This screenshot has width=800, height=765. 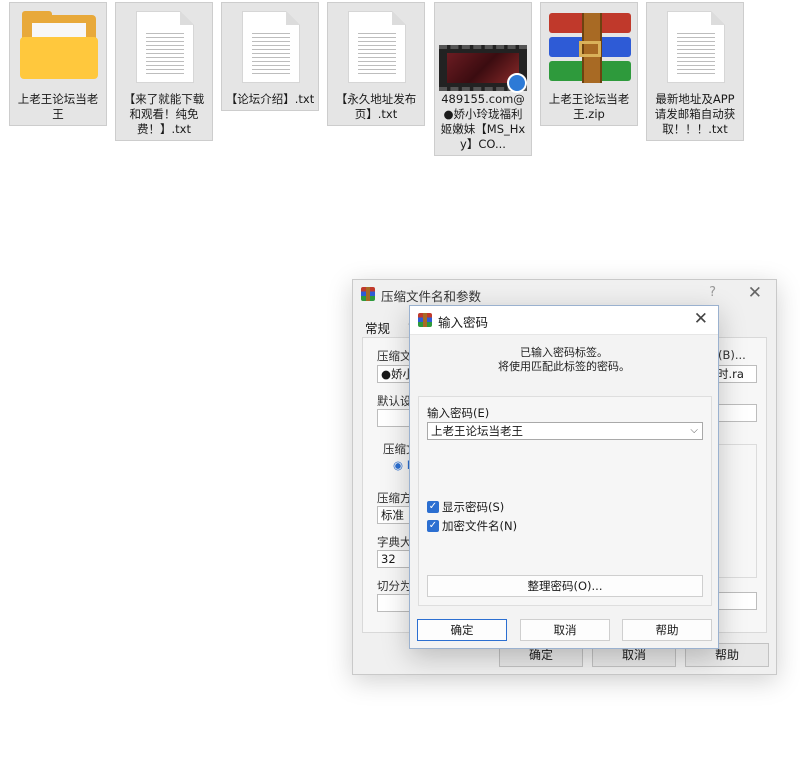 What do you see at coordinates (270, 99) in the screenshot?
I see `file-name: 【论坛介绍】.txt` at bounding box center [270, 99].